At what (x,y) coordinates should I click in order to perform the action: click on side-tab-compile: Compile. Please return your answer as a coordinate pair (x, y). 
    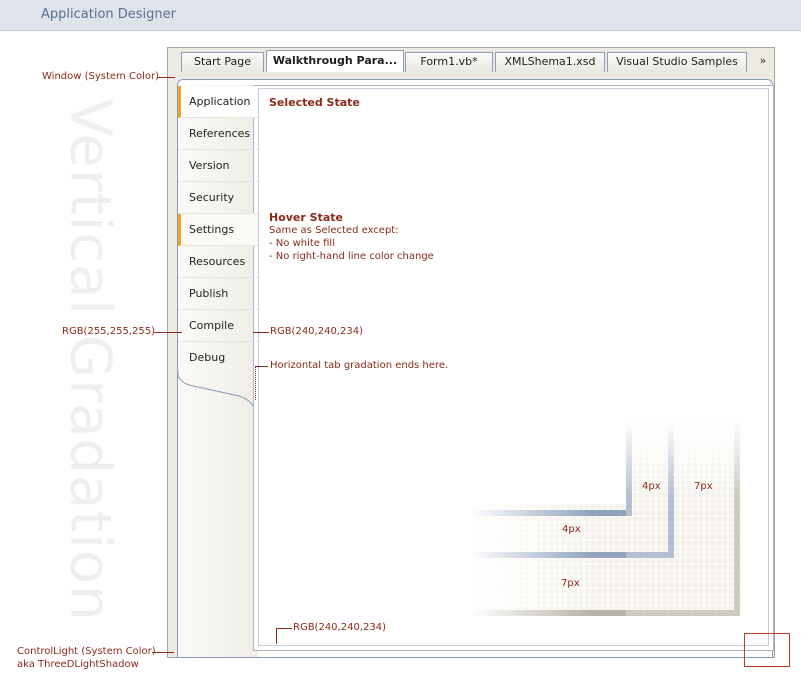
    Looking at the image, I should click on (218, 326).